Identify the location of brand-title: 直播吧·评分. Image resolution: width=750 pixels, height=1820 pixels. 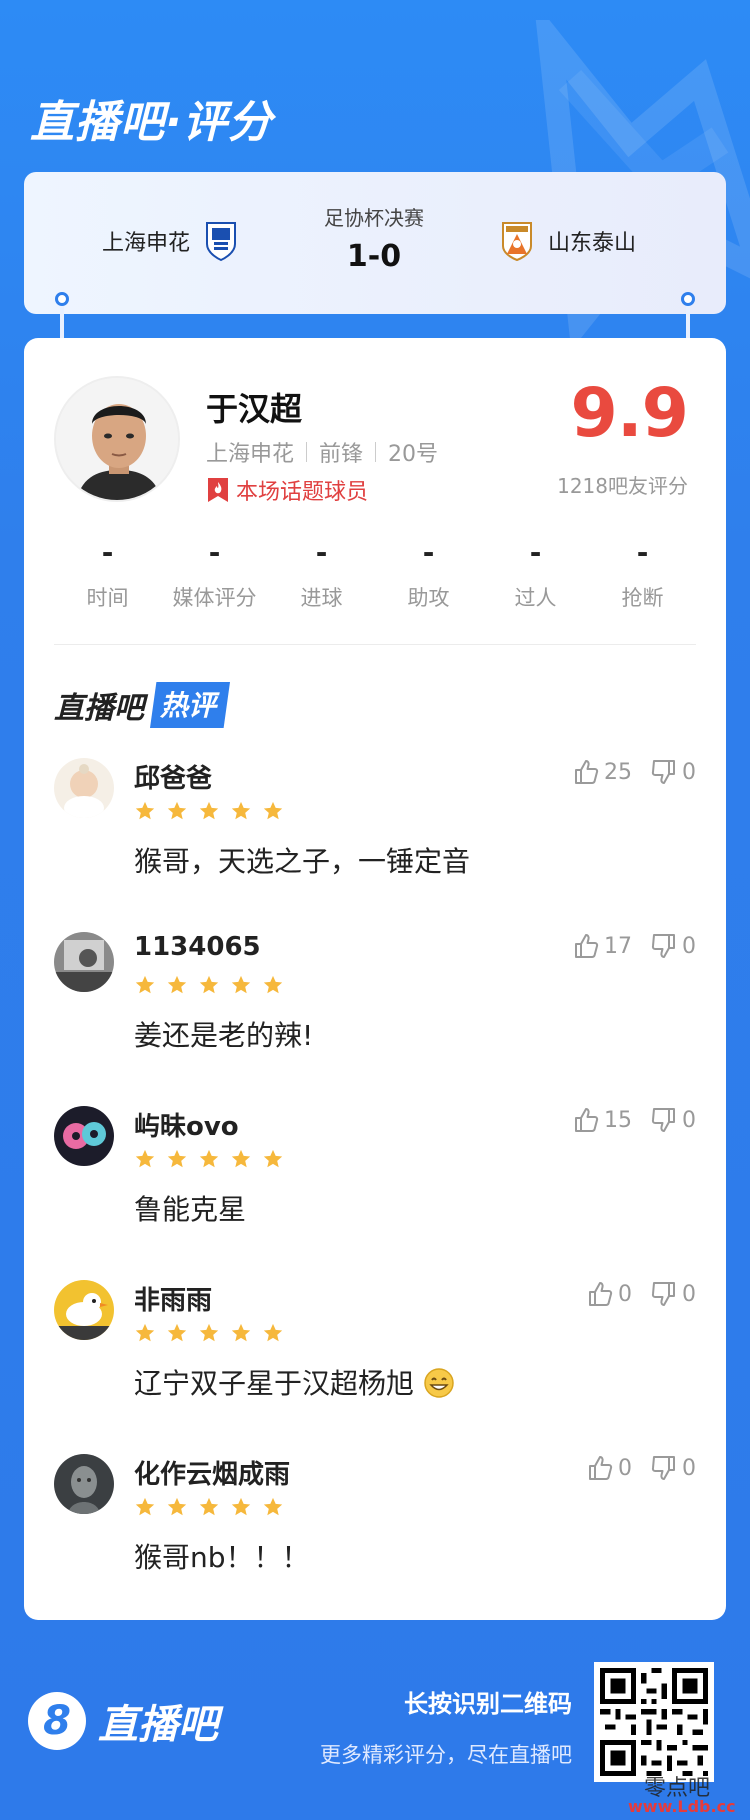
(151, 122).